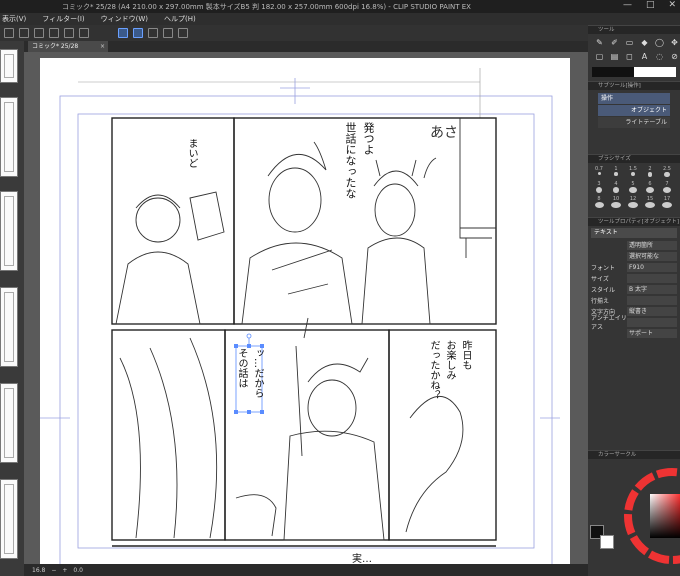 The width and height of the screenshot is (680, 576). What do you see at coordinates (123, 33) in the screenshot?
I see `snap-special-ruler-icon` at bounding box center [123, 33].